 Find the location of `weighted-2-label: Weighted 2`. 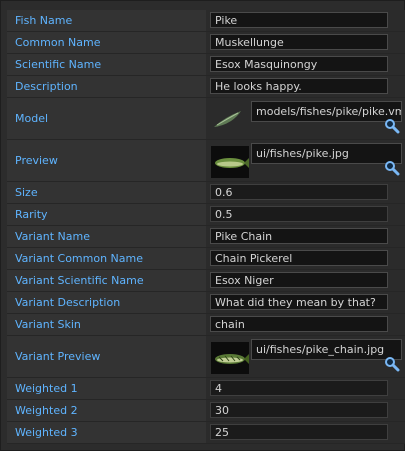

weighted-2-label: Weighted 2 is located at coordinates (106, 411).